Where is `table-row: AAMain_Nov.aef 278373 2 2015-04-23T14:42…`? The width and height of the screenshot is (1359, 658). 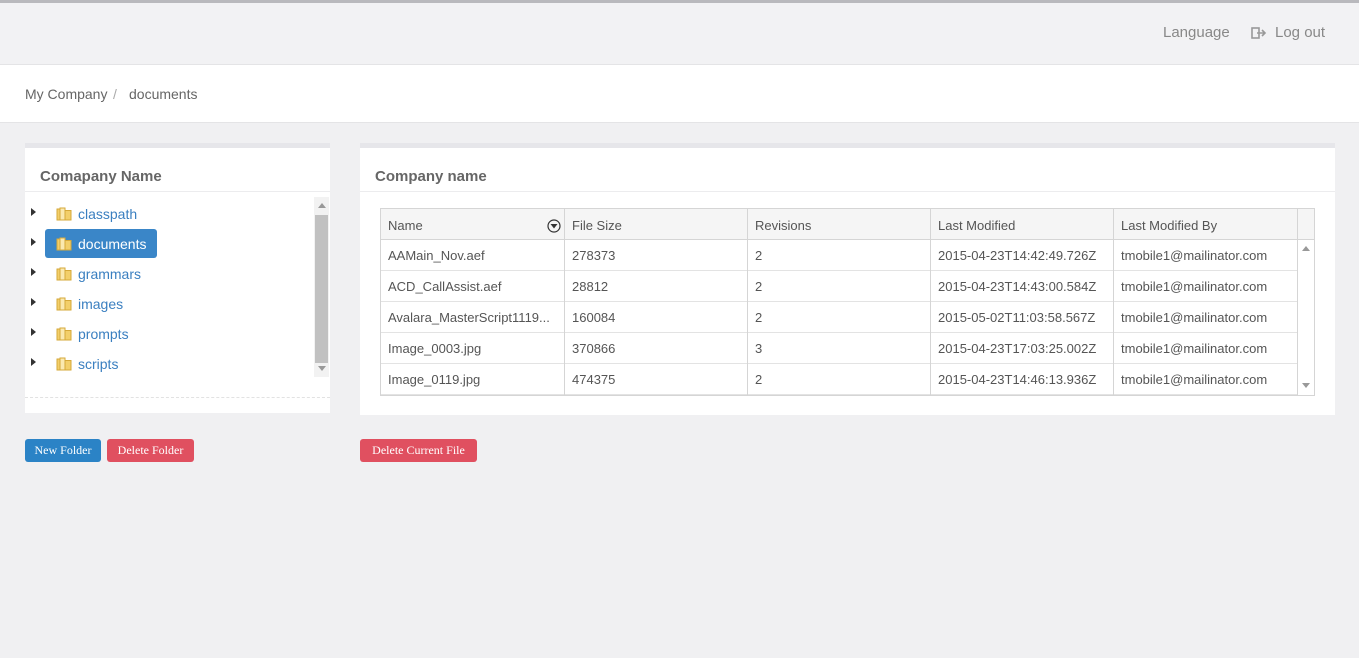
table-row: AAMain_Nov.aef 278373 2 2015-04-23T14:42… is located at coordinates (839, 255).